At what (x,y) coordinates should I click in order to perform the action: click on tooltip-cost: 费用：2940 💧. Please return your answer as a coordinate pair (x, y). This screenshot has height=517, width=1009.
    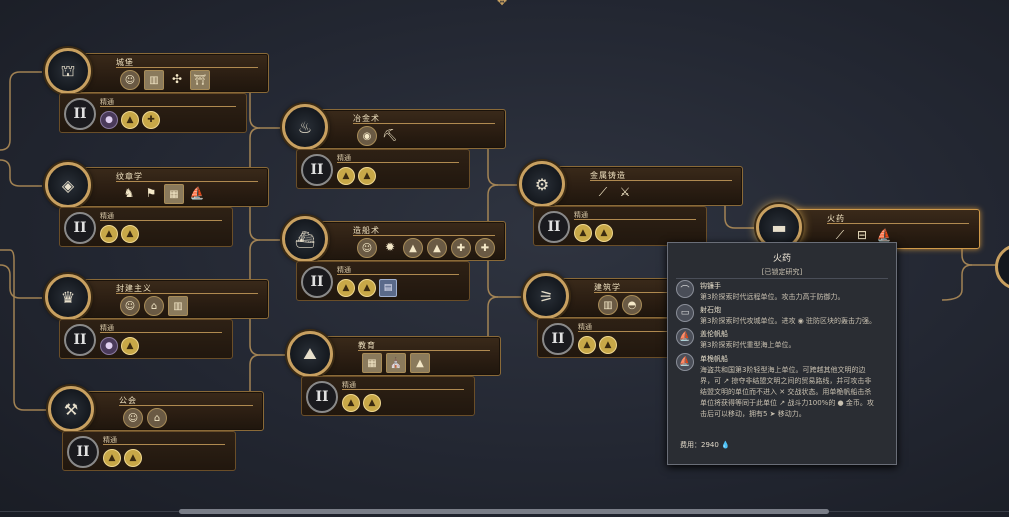
    Looking at the image, I should click on (705, 445).